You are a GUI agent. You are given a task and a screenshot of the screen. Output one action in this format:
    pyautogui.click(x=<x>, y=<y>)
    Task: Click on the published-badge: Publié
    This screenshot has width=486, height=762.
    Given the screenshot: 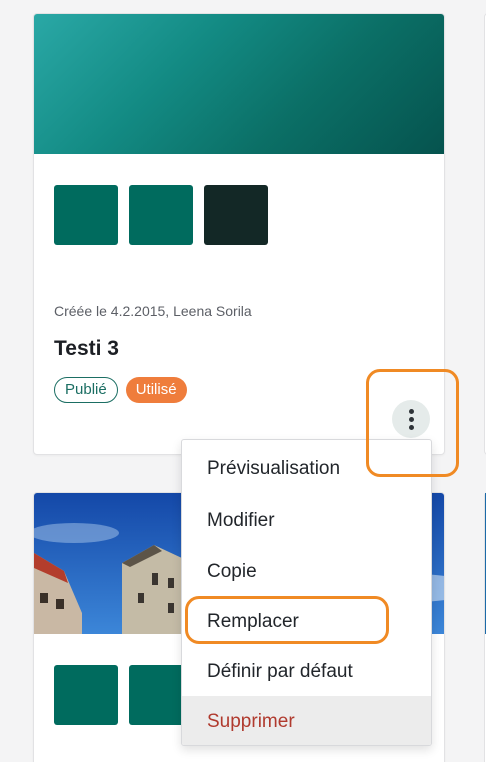 What is the action you would take?
    pyautogui.click(x=86, y=390)
    